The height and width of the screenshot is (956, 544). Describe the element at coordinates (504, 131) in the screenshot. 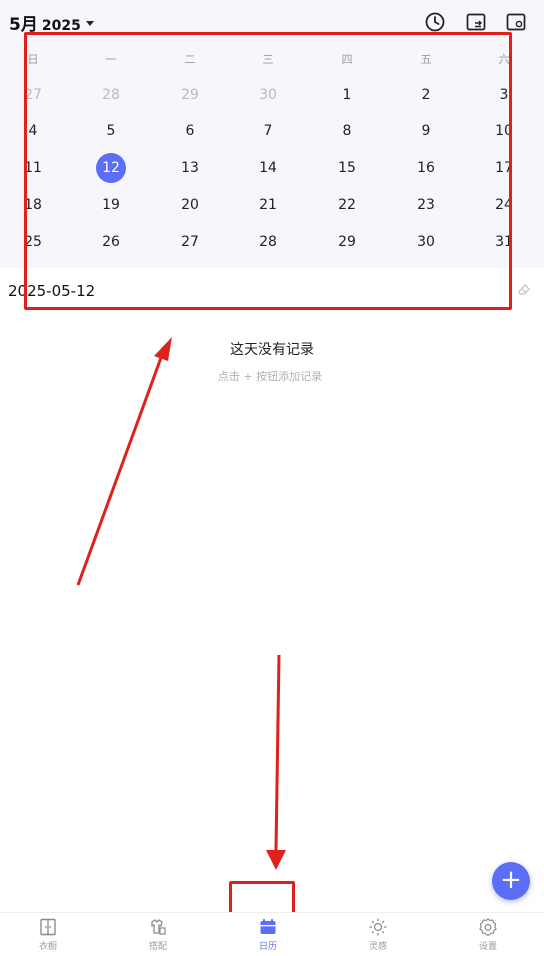

I see `calendar-day: 10` at that location.